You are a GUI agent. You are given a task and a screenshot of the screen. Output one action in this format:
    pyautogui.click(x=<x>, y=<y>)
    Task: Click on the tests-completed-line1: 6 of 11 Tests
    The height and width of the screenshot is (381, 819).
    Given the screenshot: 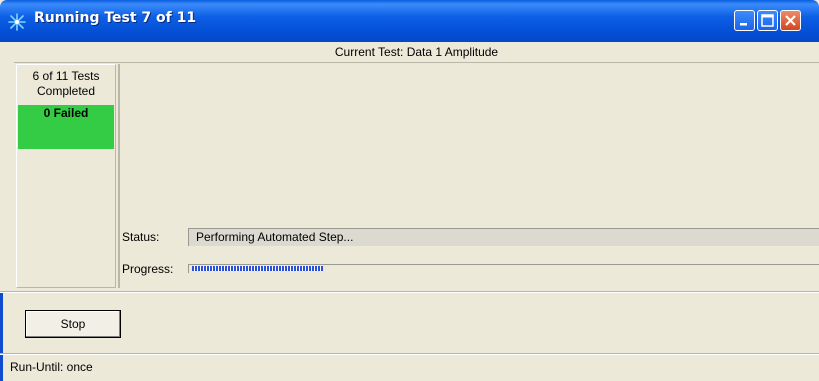 What is the action you would take?
    pyautogui.click(x=66, y=76)
    